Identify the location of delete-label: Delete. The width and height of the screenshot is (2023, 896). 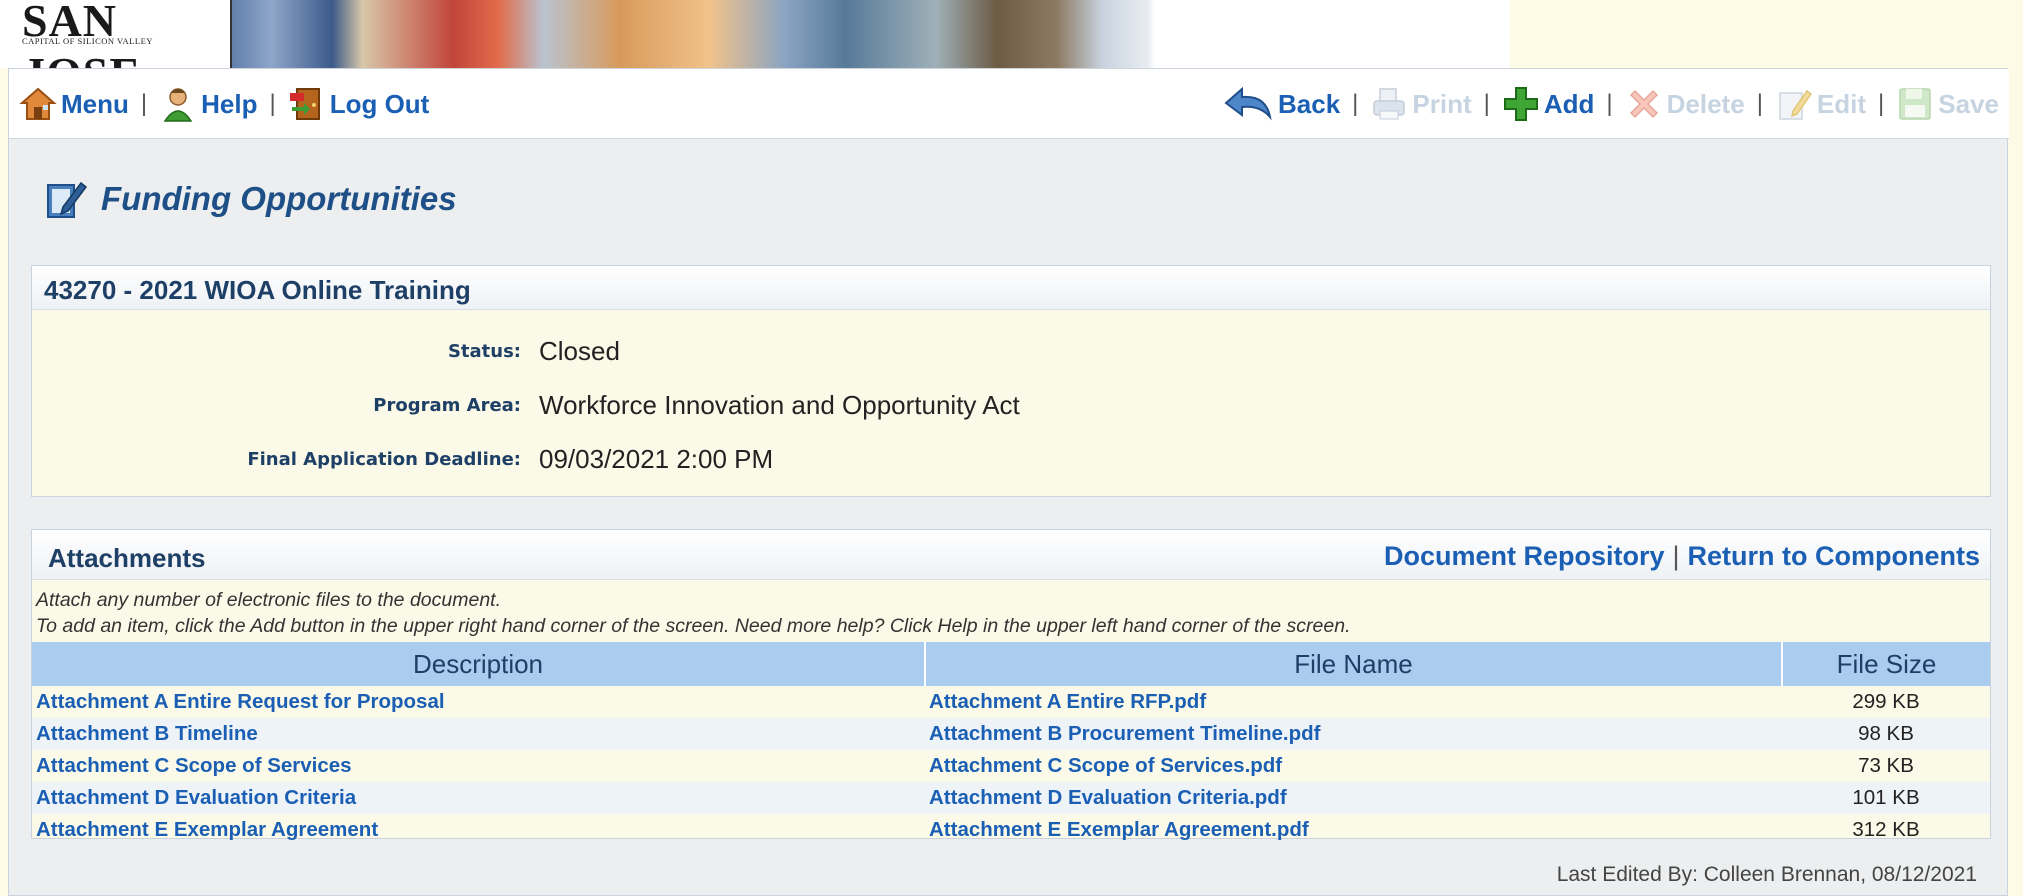
(1705, 103).